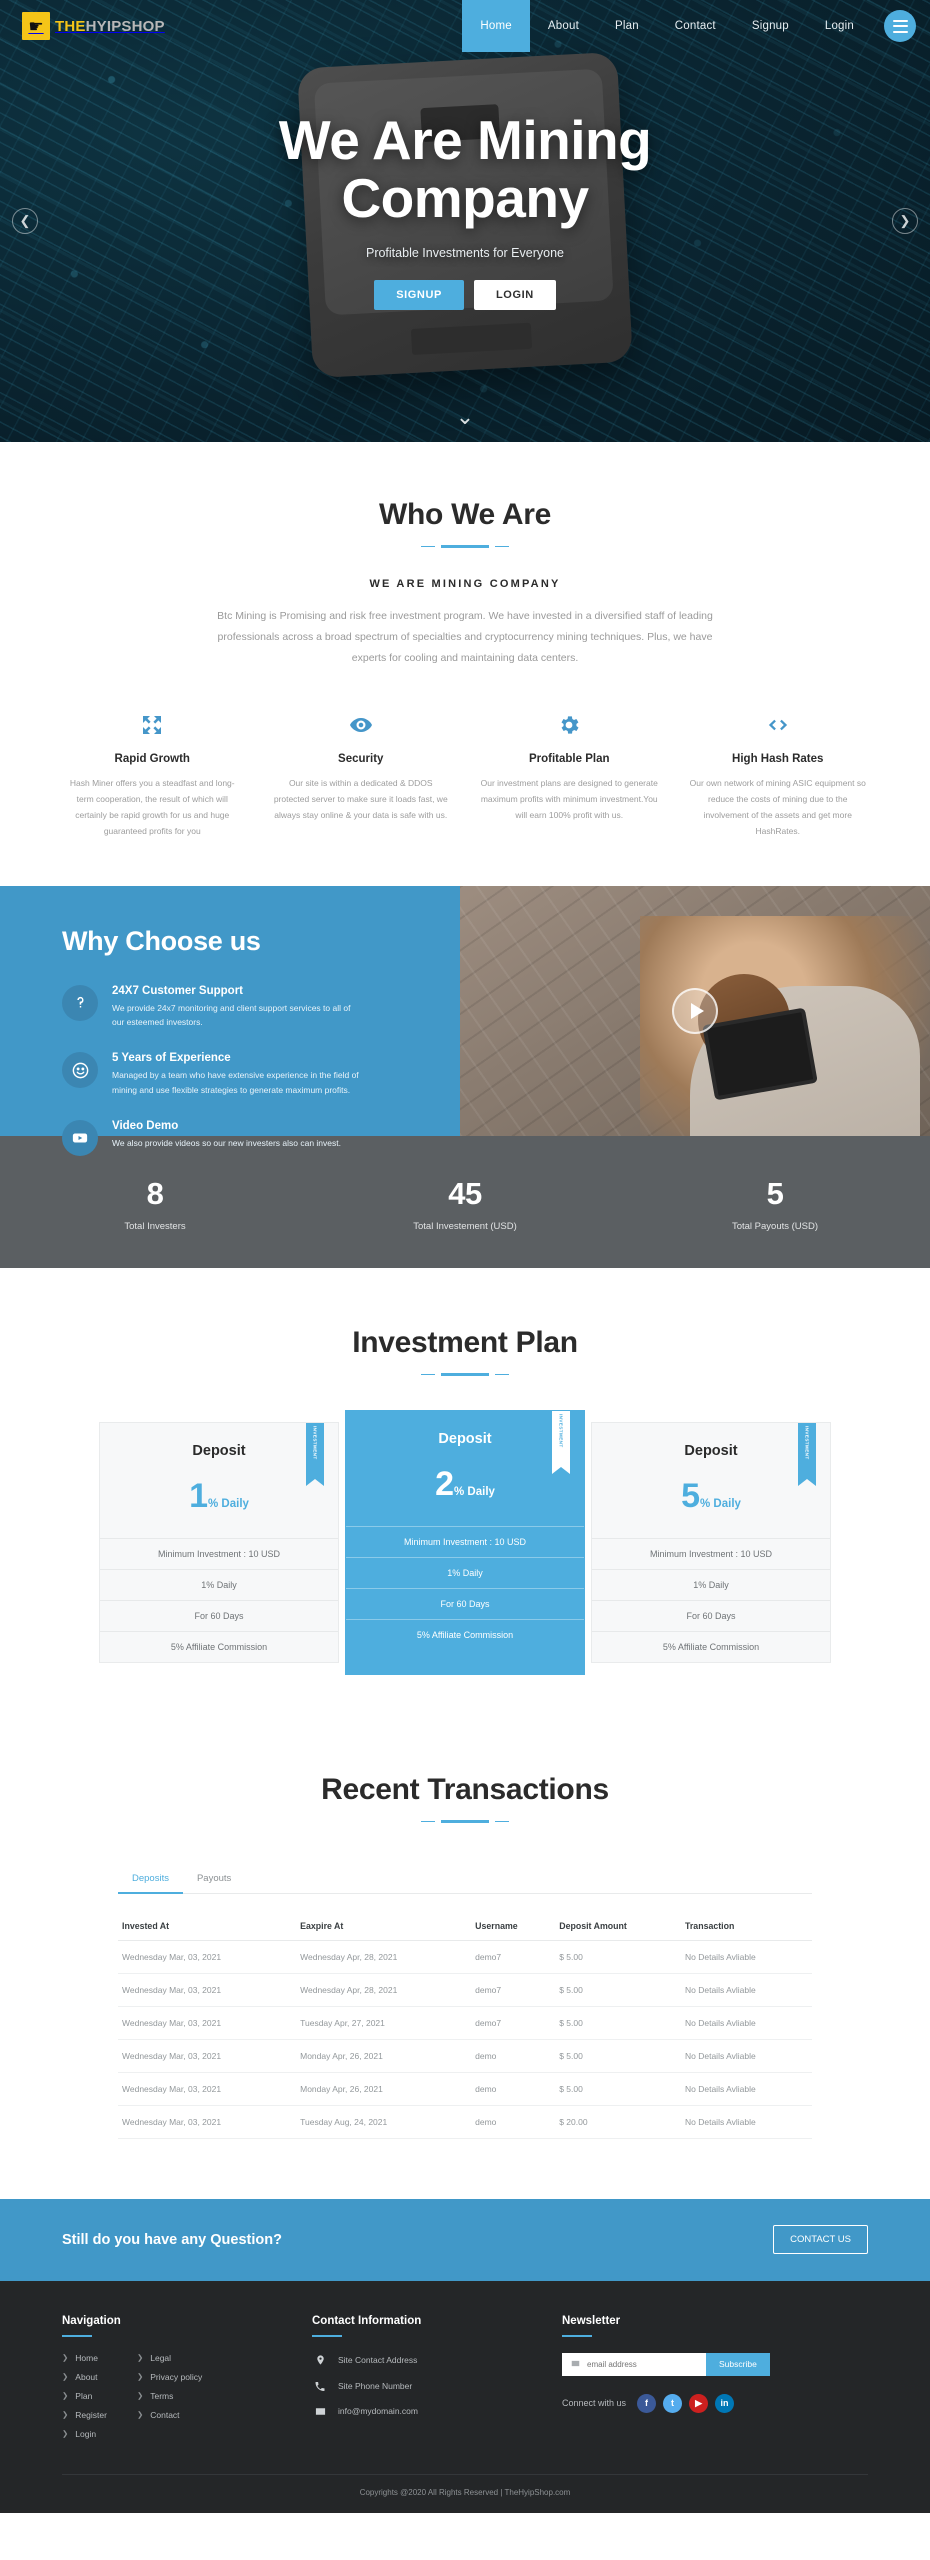 This screenshot has width=930, height=2560. What do you see at coordinates (594, 2403) in the screenshot?
I see `connect-with-us-label: Connect with us` at bounding box center [594, 2403].